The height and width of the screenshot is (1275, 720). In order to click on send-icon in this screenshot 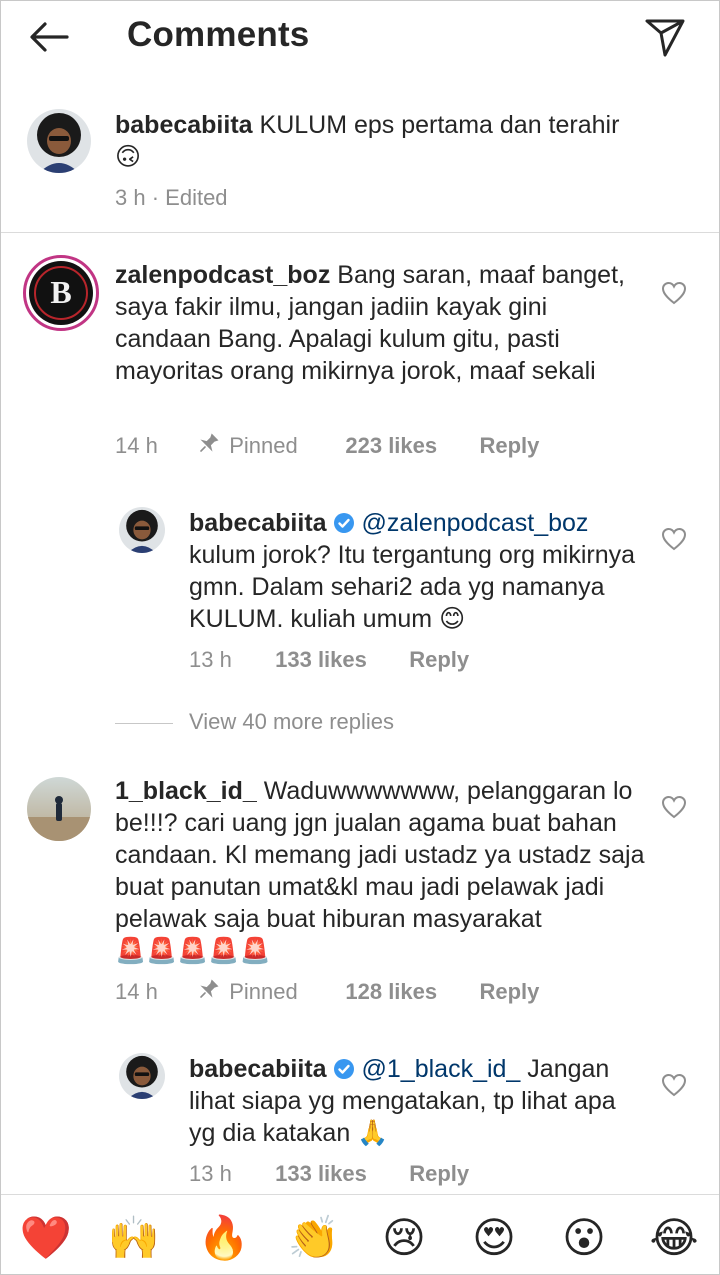, I will do `click(665, 37)`.